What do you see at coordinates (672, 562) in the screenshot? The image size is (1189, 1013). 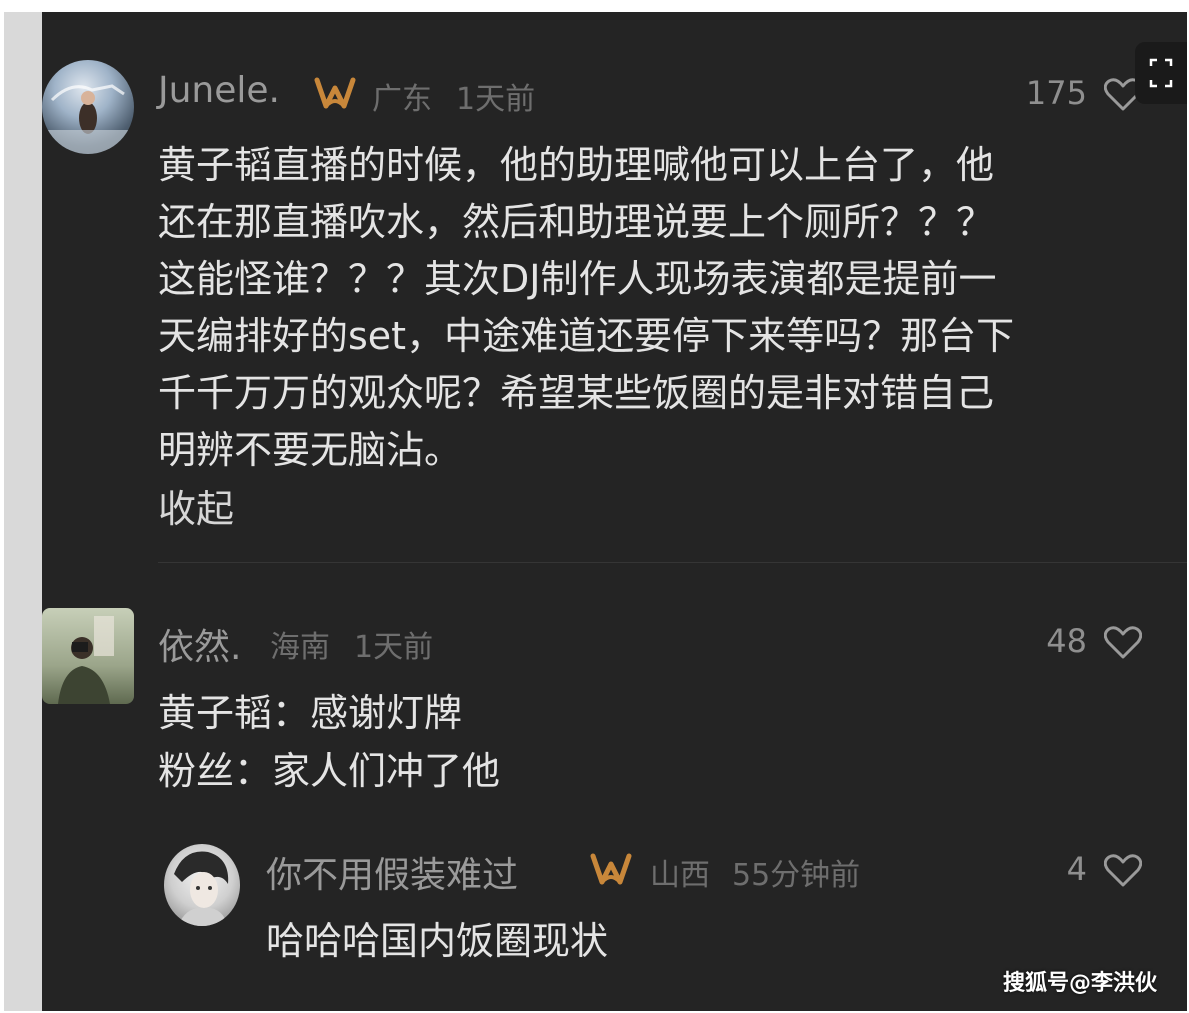 I see `divider` at bounding box center [672, 562].